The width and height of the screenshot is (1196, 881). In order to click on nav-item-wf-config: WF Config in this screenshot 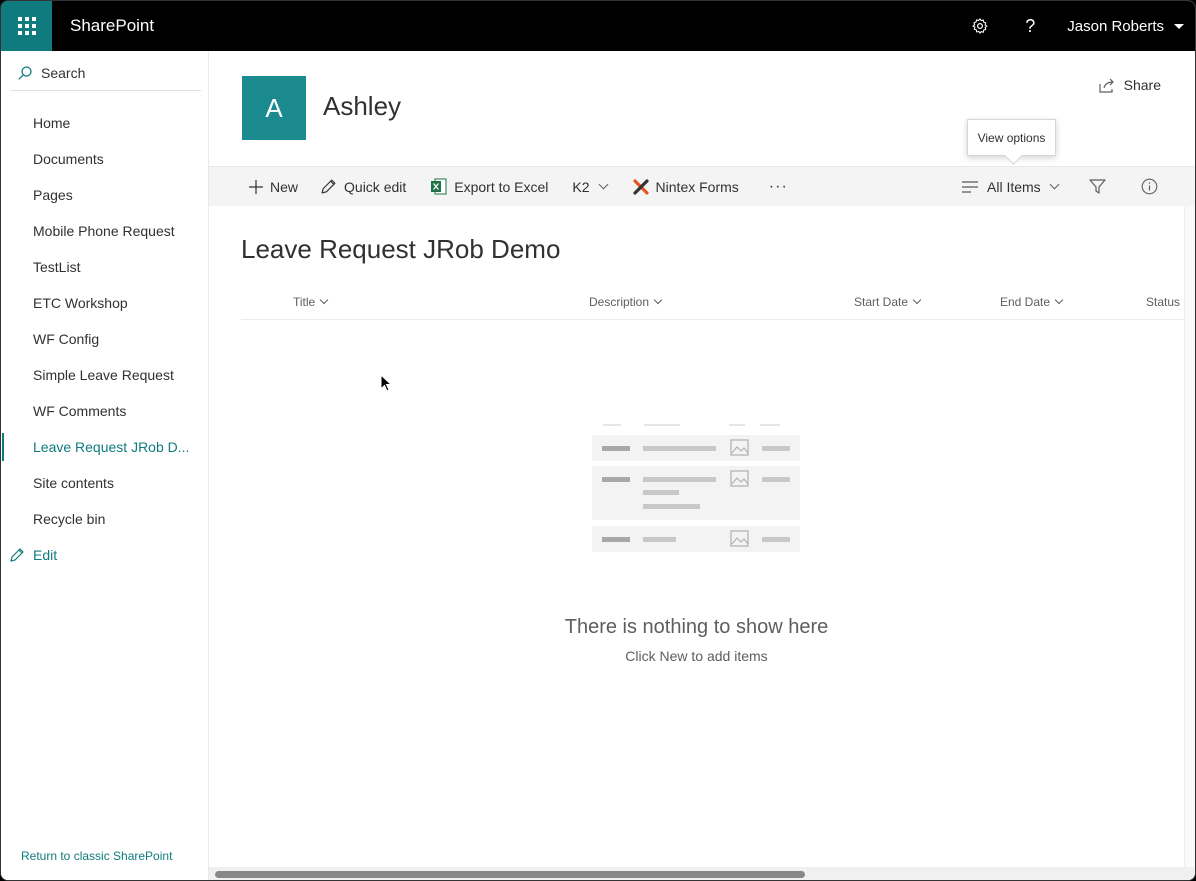, I will do `click(105, 339)`.